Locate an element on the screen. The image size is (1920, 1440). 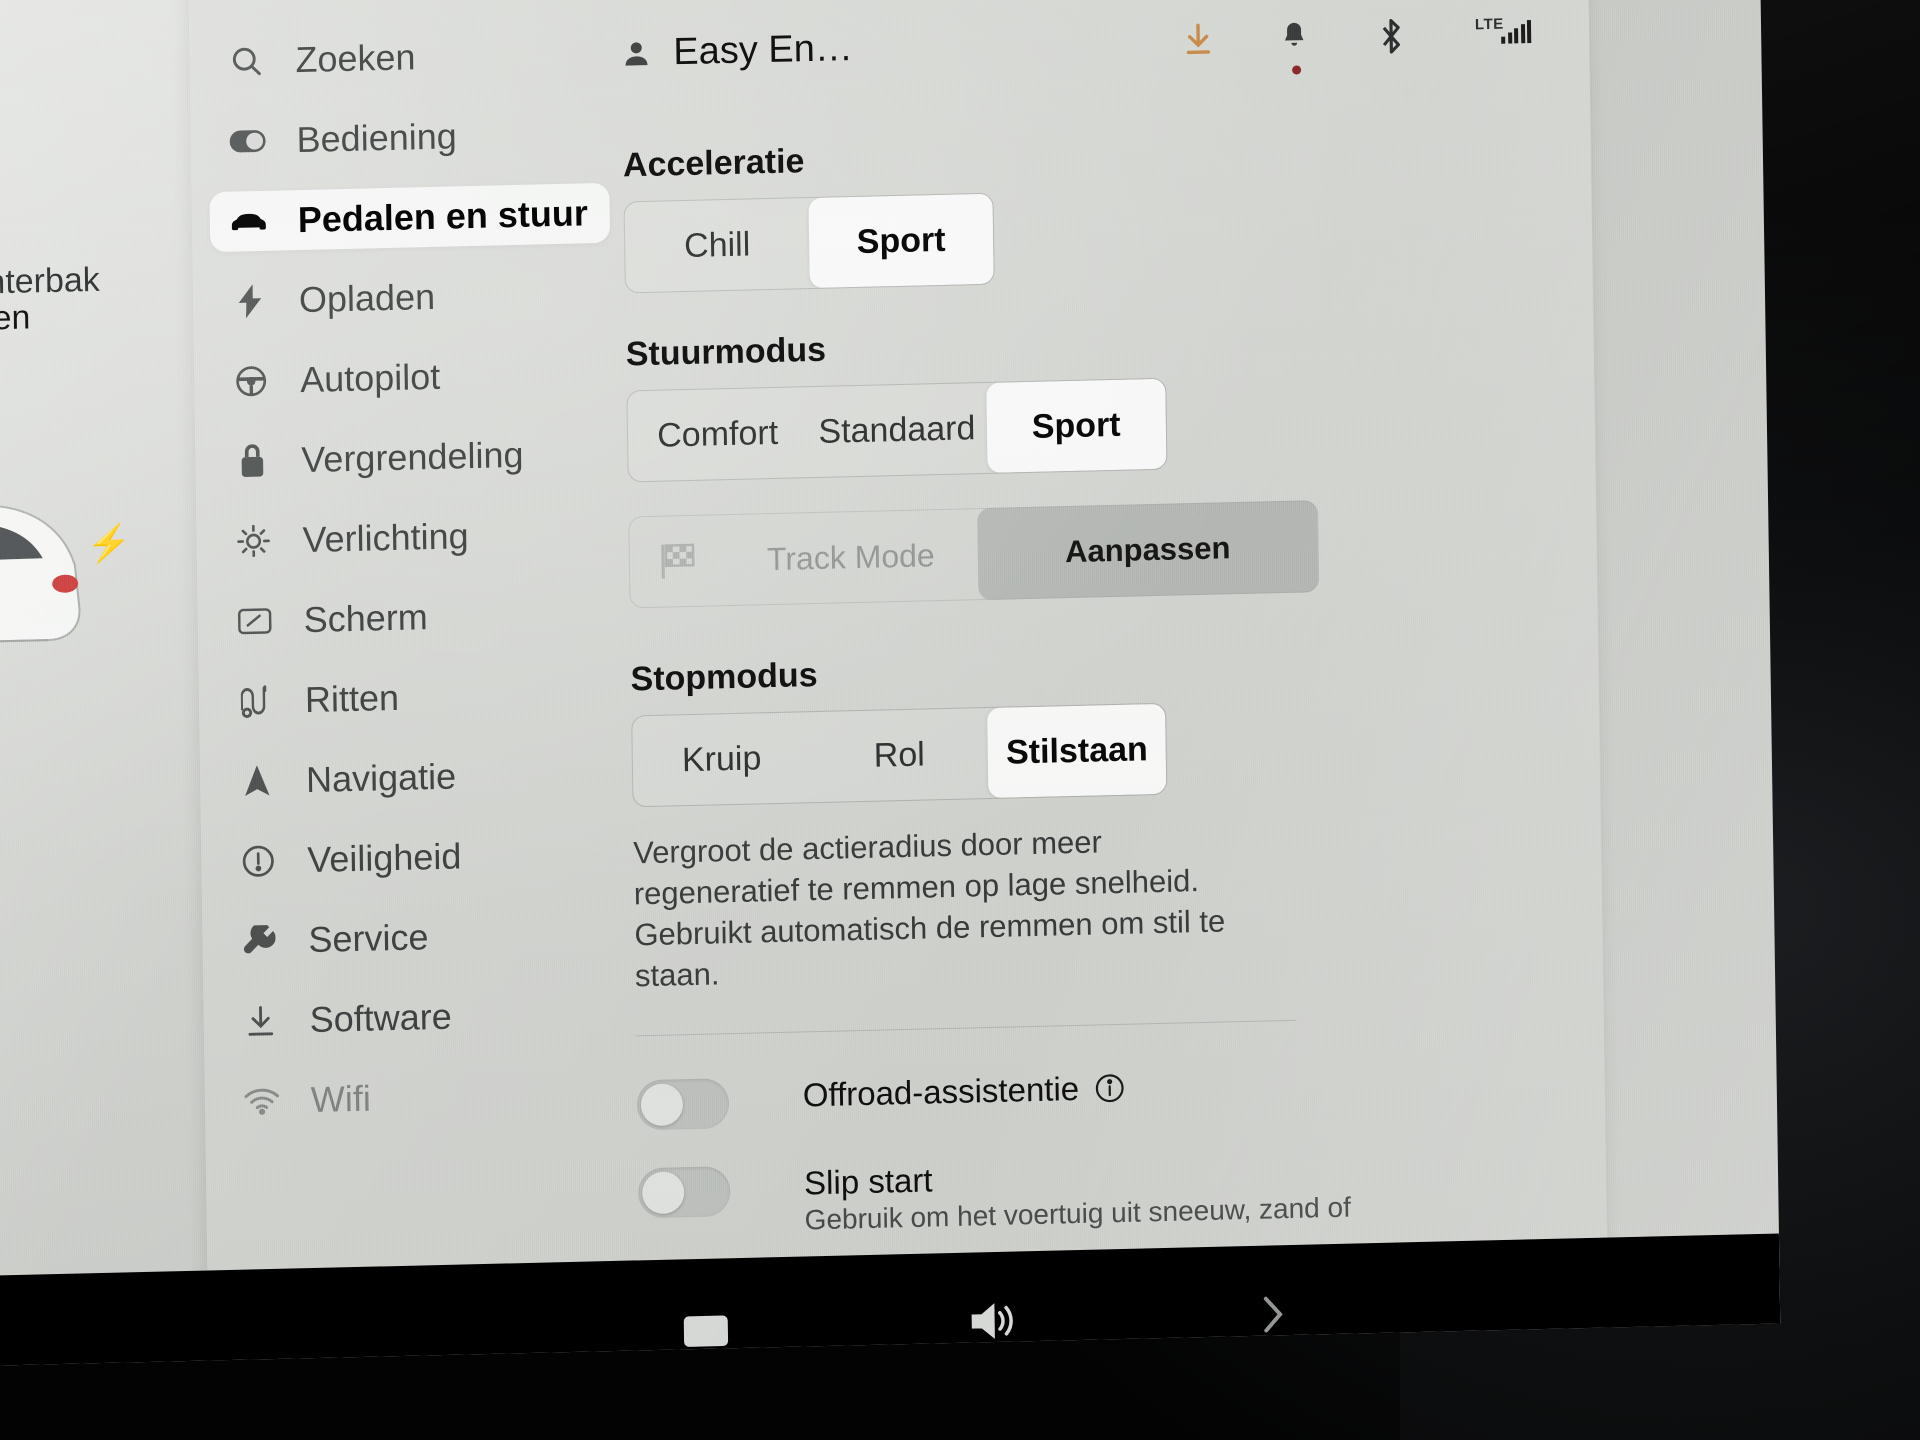
track-mode-label: Track Mode is located at coordinates (851, 557).